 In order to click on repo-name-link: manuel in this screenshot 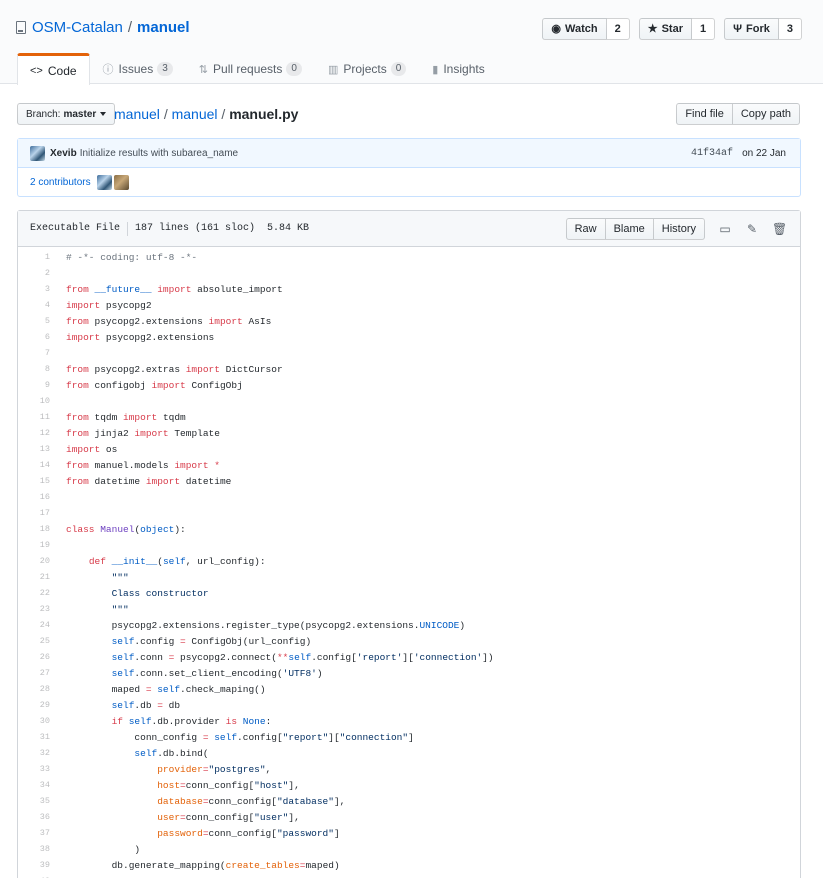, I will do `click(163, 27)`.